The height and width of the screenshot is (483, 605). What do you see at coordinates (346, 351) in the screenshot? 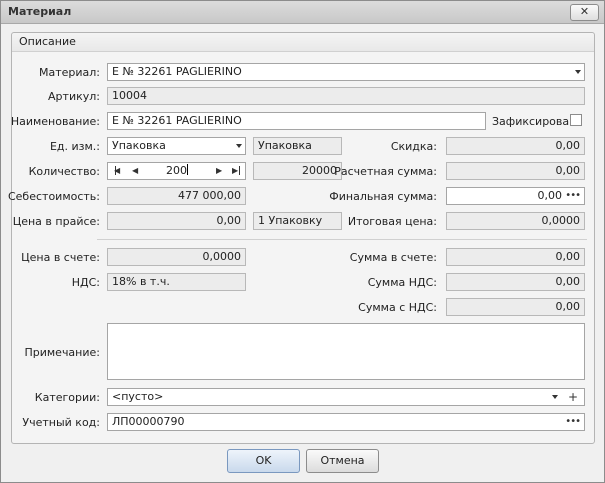
I see `note-textarea` at bounding box center [346, 351].